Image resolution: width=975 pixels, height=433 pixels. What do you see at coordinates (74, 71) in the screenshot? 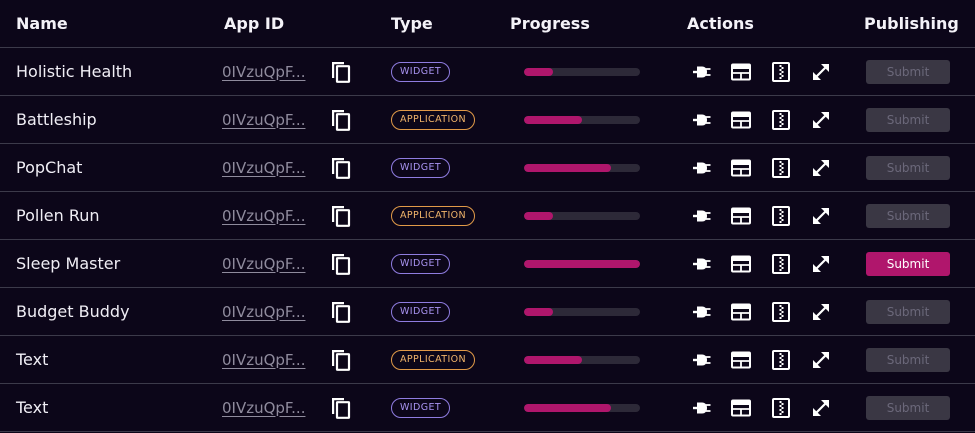
I see `app-name: Holistic Health` at bounding box center [74, 71].